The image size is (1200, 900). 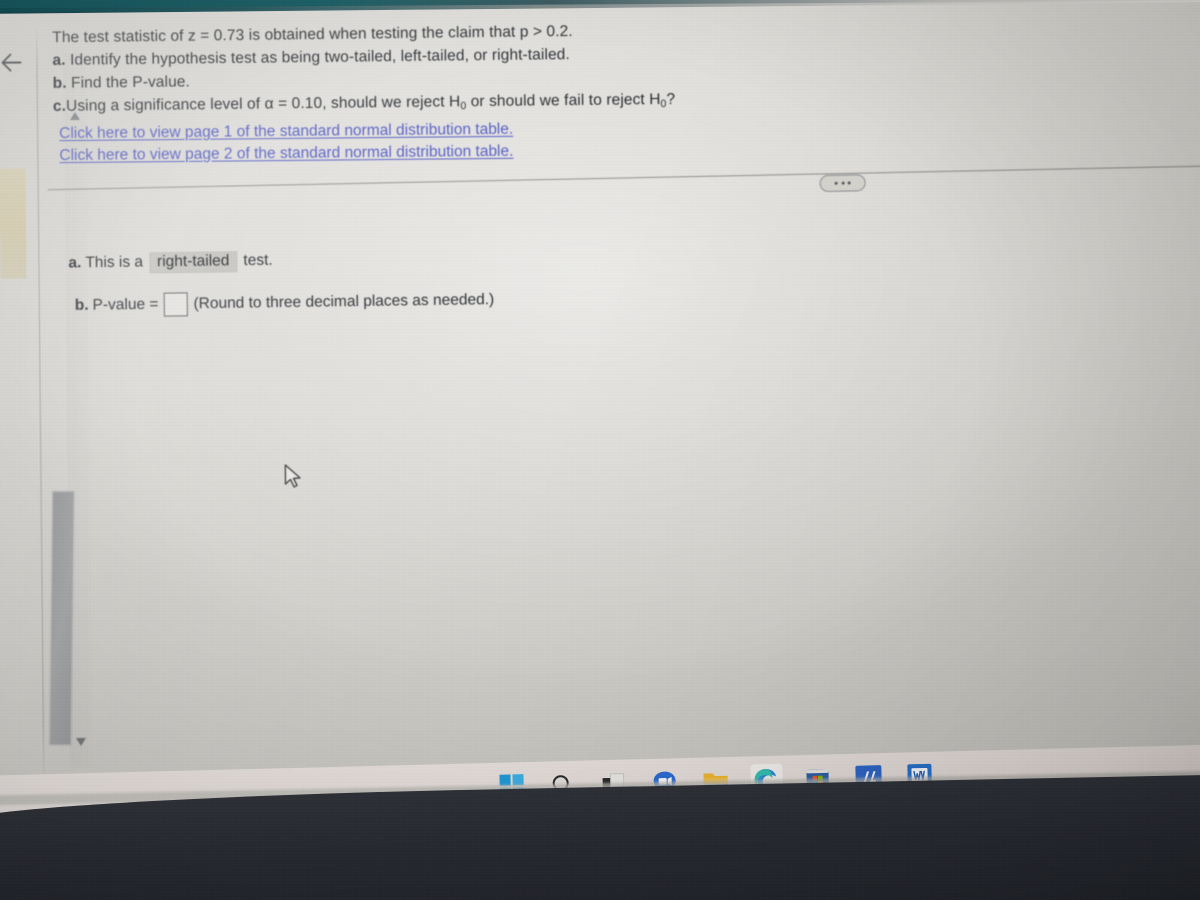 What do you see at coordinates (258, 260) in the screenshot?
I see `answer-a-suffix: test.` at bounding box center [258, 260].